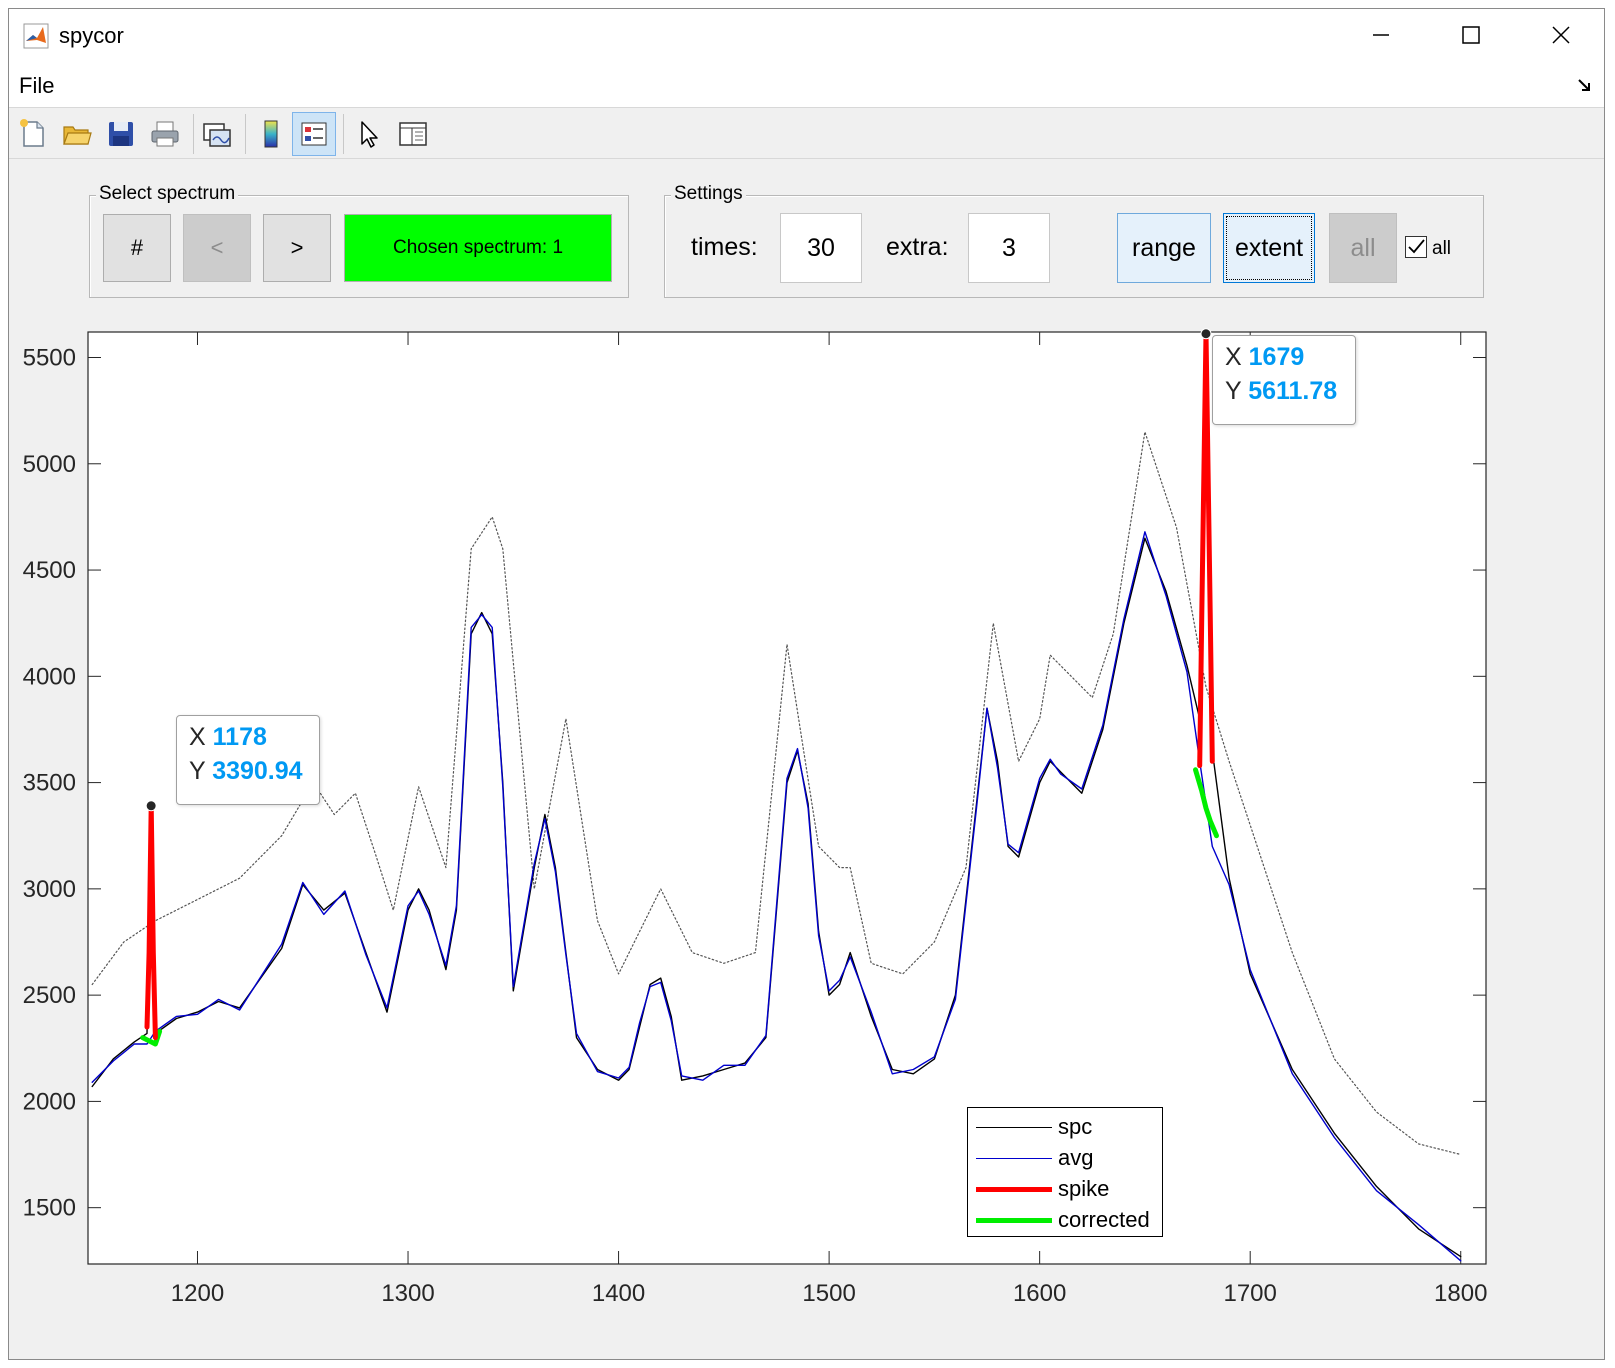  I want to click on datatip-2-y-key: Y, so click(1233, 391).